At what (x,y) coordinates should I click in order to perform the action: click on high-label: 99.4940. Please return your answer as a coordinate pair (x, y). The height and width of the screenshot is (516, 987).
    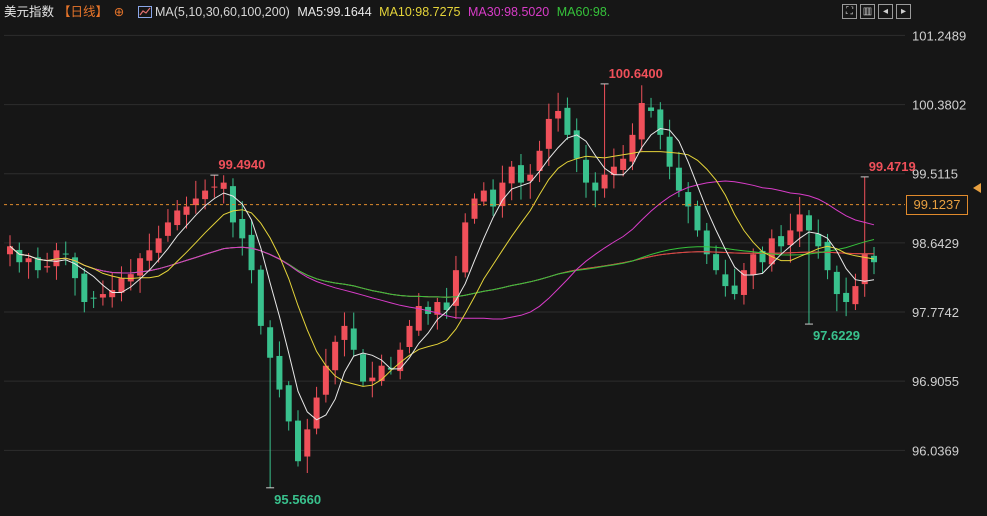
    Looking at the image, I should click on (241, 164).